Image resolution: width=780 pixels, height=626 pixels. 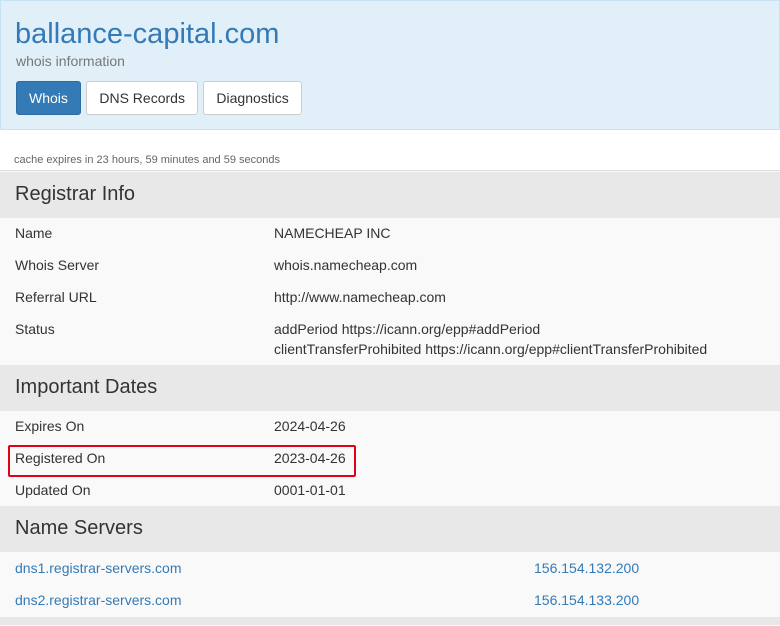 What do you see at coordinates (53, 490) in the screenshot?
I see `updated-on-label: Updated On` at bounding box center [53, 490].